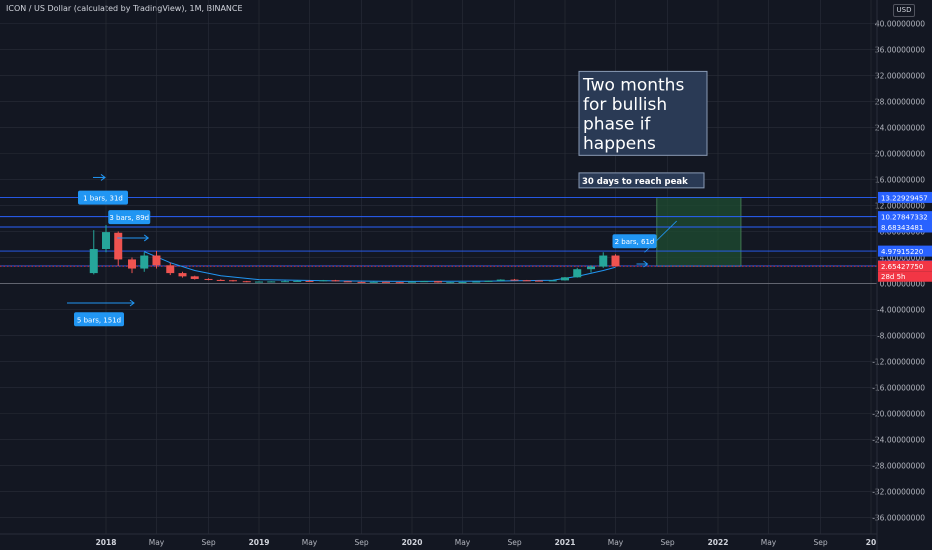 The width and height of the screenshot is (932, 550). What do you see at coordinates (901, 336) in the screenshot?
I see `y-tick-label: -8.00000000` at bounding box center [901, 336].